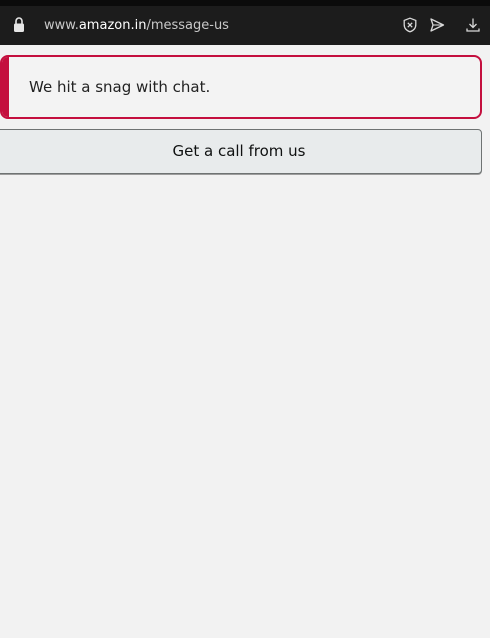 The height and width of the screenshot is (638, 490). I want to click on send-icon, so click(437, 25).